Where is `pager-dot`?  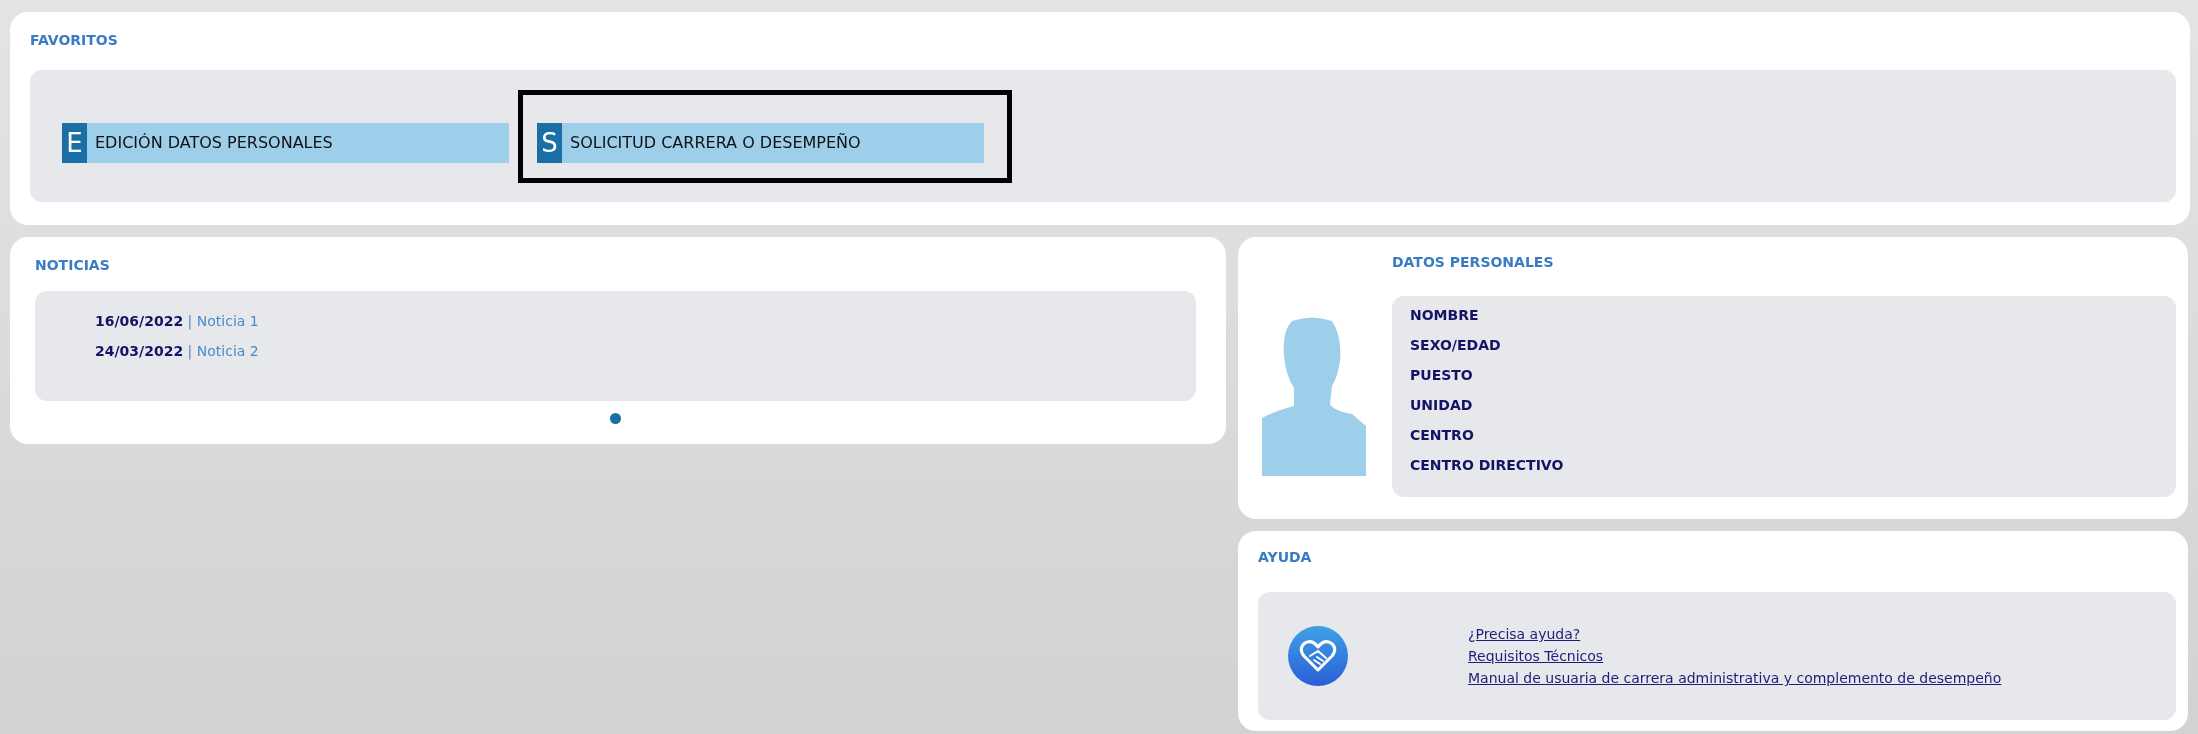
pager-dot is located at coordinates (615, 418).